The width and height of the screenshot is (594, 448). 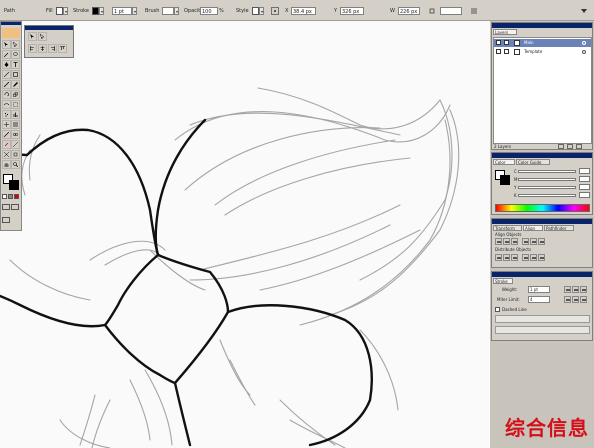 What do you see at coordinates (15, 207) in the screenshot?
I see `draw-behind-icon` at bounding box center [15, 207].